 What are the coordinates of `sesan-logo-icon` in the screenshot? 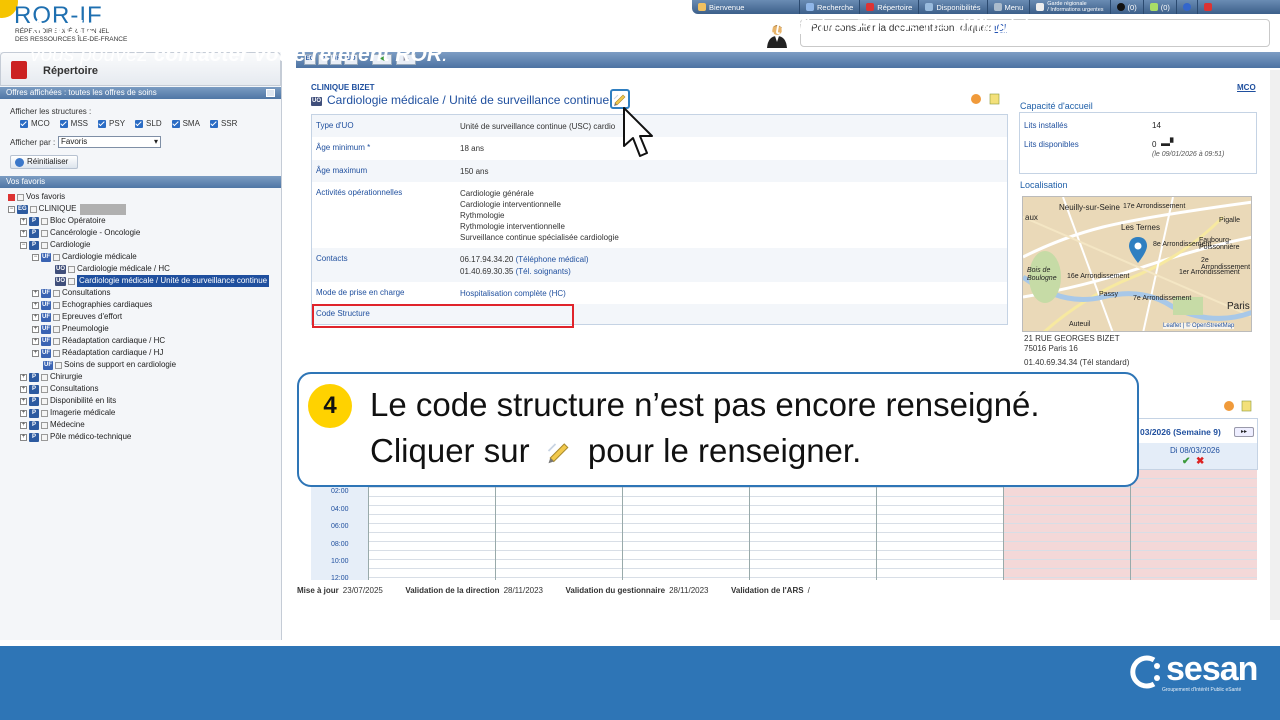 It's located at (1145, 672).